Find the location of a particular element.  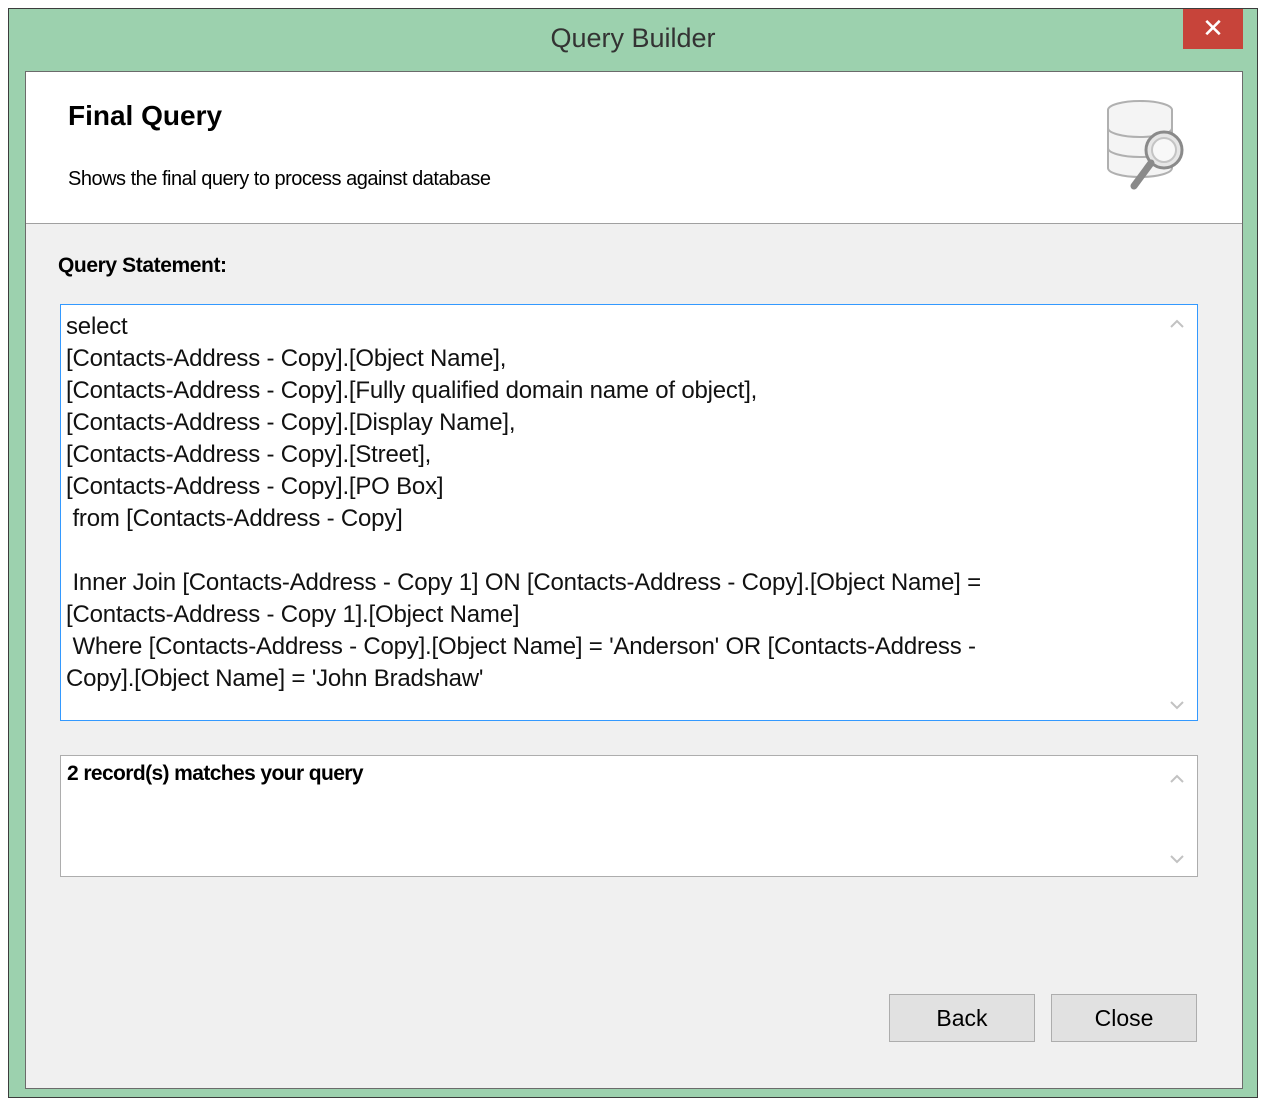

close-button: Close is located at coordinates (1124, 1018).